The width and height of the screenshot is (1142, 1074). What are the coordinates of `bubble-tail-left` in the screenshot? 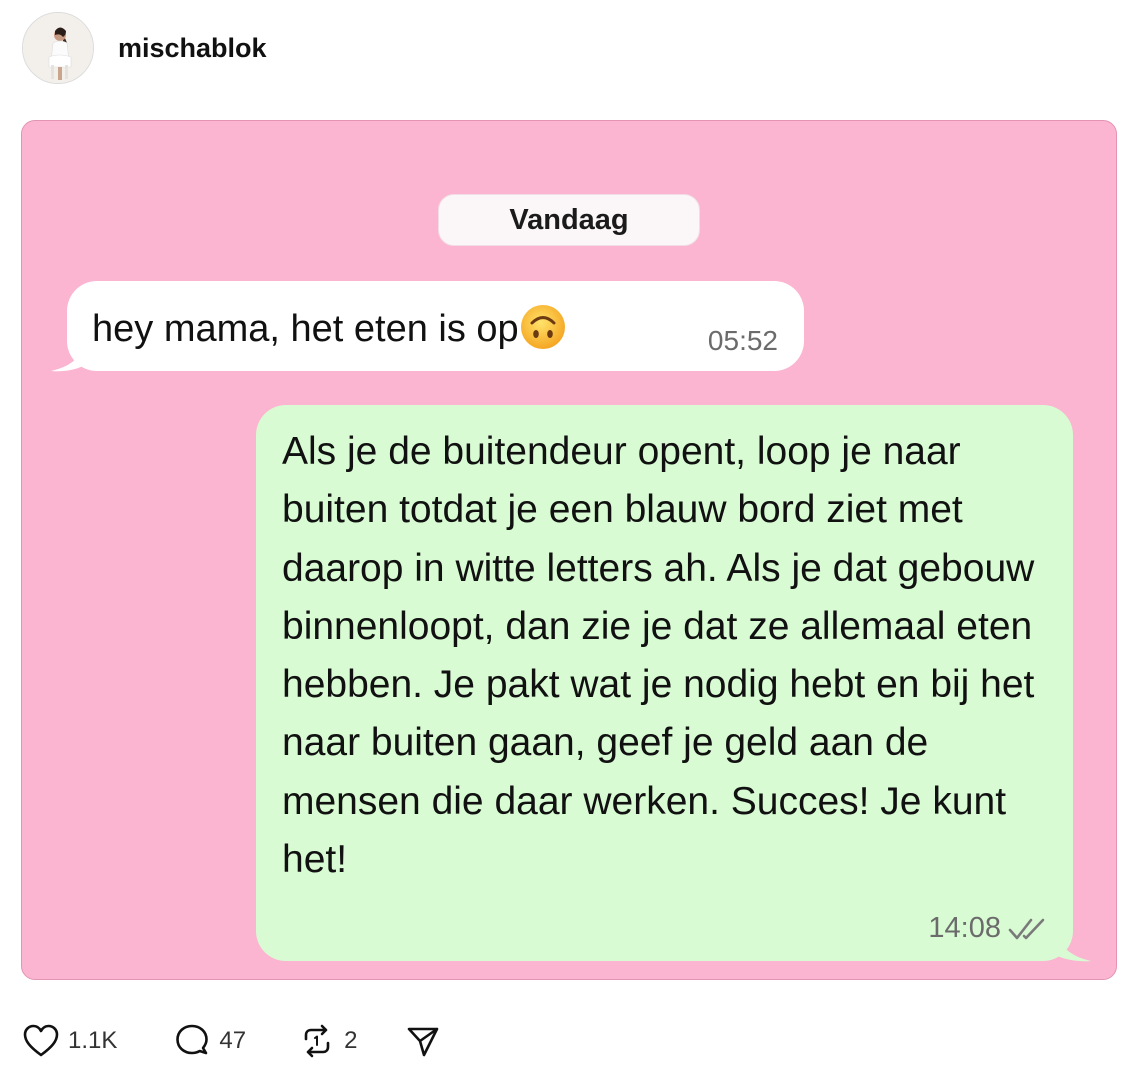 It's located at (67, 358).